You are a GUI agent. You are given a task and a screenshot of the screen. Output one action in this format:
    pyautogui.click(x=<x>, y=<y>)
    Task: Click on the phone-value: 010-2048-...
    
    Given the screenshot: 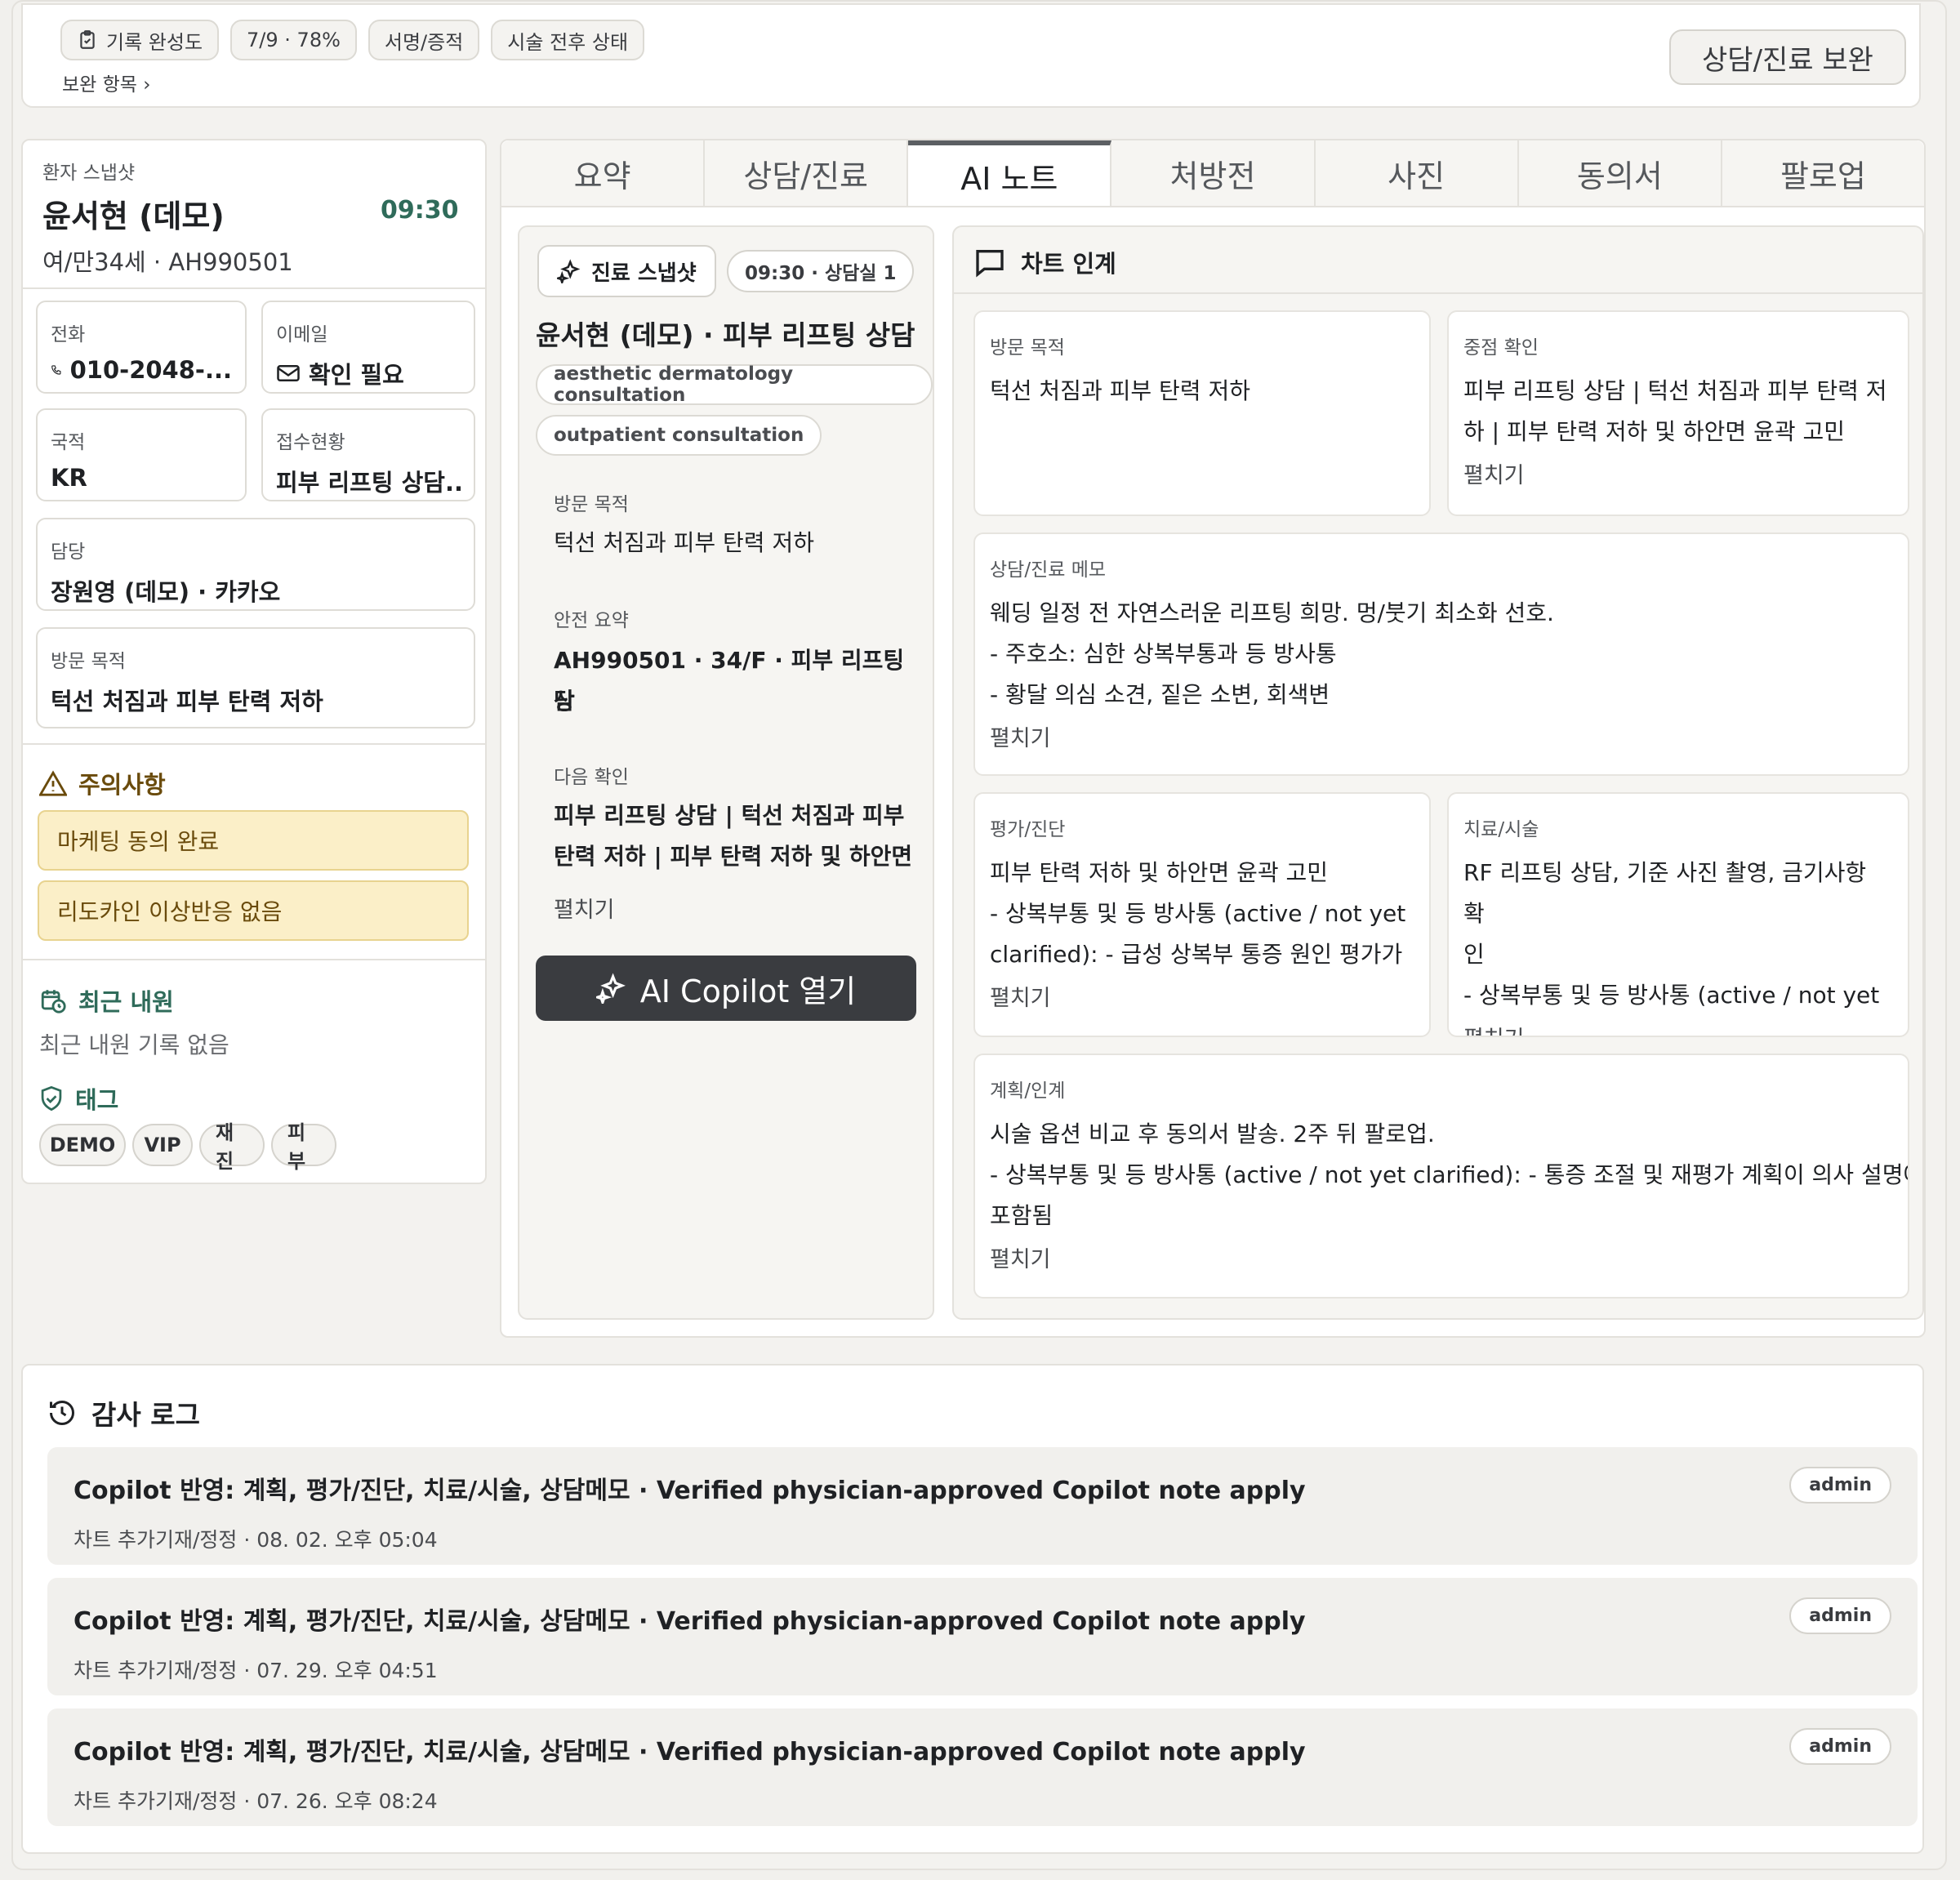 What is the action you would take?
    pyautogui.click(x=141, y=370)
    